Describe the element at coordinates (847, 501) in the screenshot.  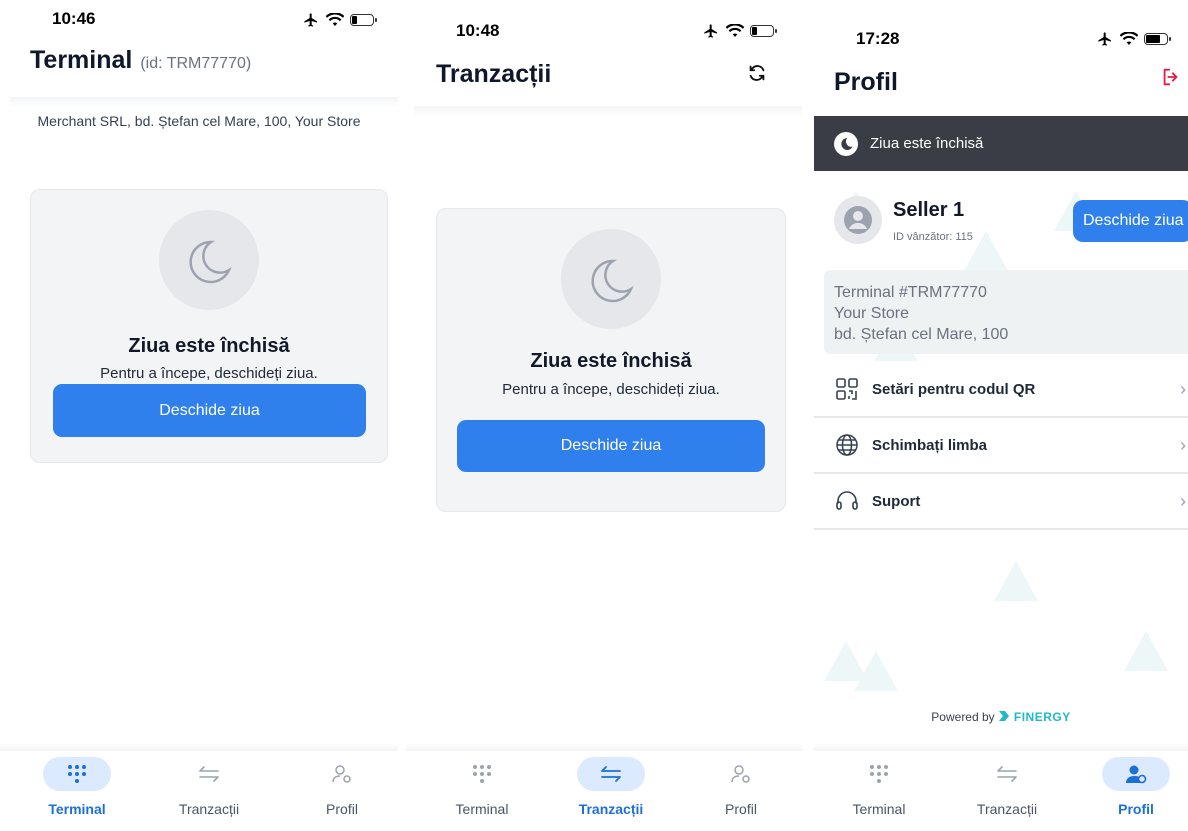
I see `headset-icon` at that location.